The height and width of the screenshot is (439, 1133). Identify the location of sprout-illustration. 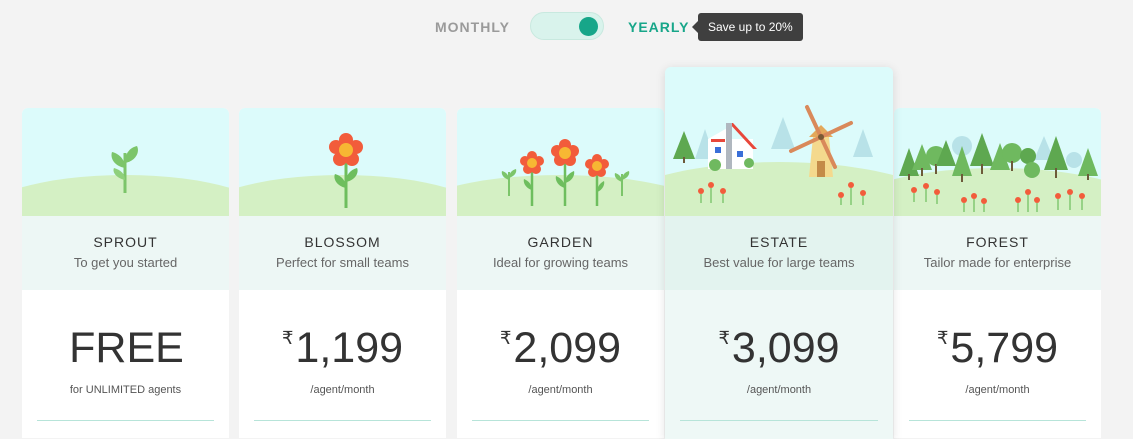
(125, 162).